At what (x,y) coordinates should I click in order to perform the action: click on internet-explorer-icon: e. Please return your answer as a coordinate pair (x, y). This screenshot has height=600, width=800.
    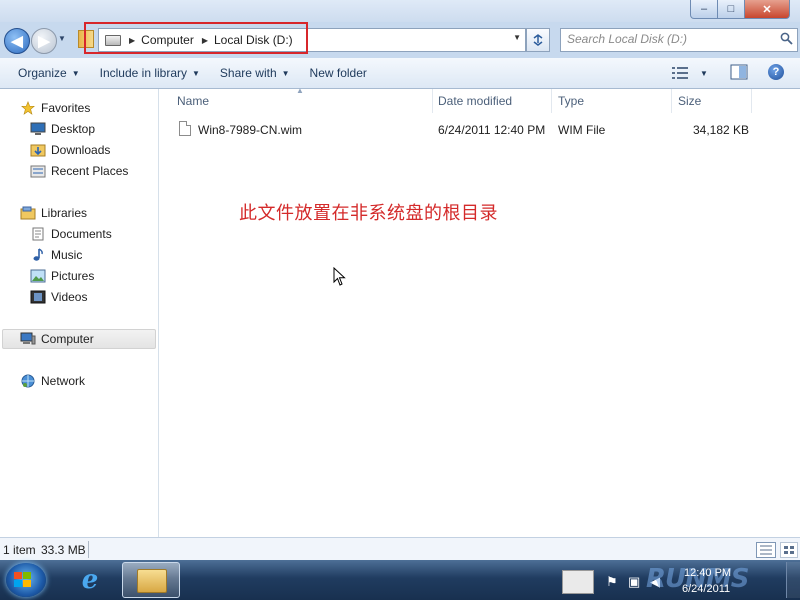
    Looking at the image, I should click on (90, 580).